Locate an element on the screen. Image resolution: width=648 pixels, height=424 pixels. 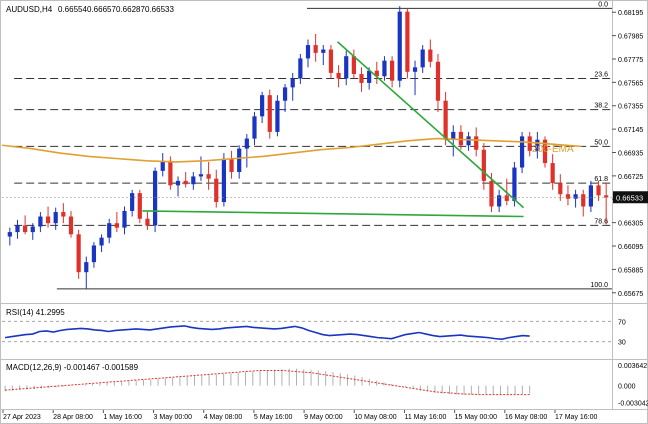
price-tick-label: 0.66095 is located at coordinates (630, 247).